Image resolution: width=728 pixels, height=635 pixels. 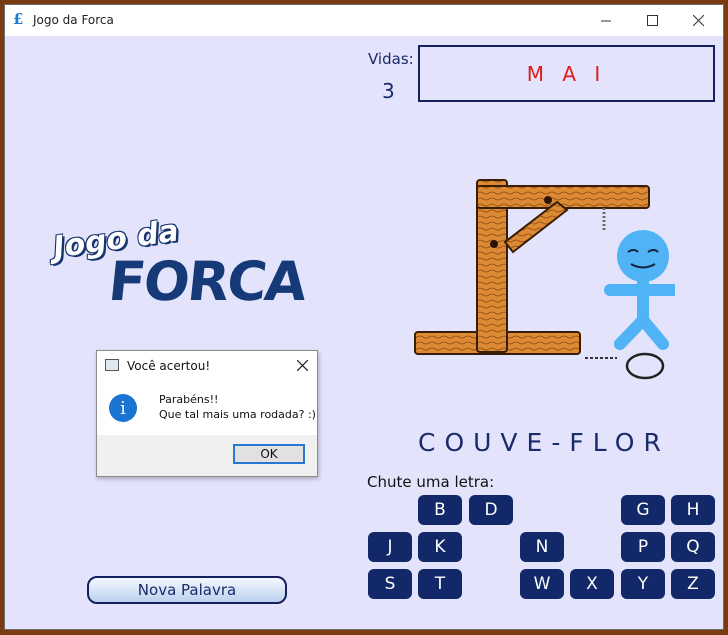 I want to click on minimize-icon, so click(x=606, y=20).